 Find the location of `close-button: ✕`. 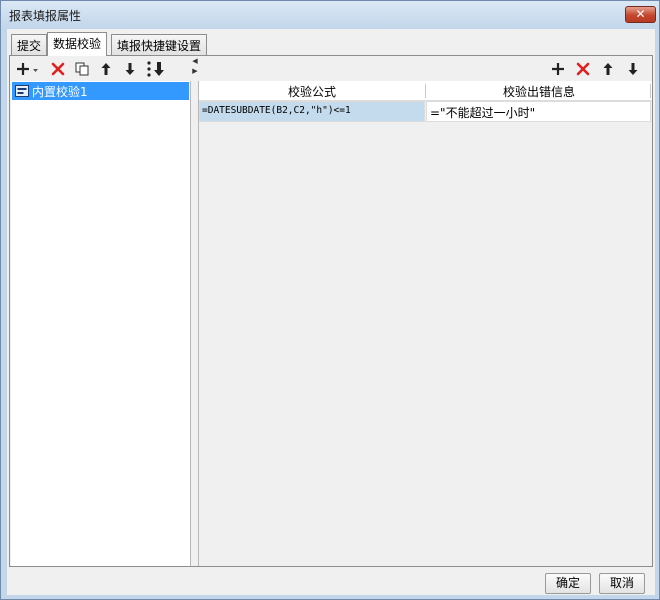

close-button: ✕ is located at coordinates (640, 14).